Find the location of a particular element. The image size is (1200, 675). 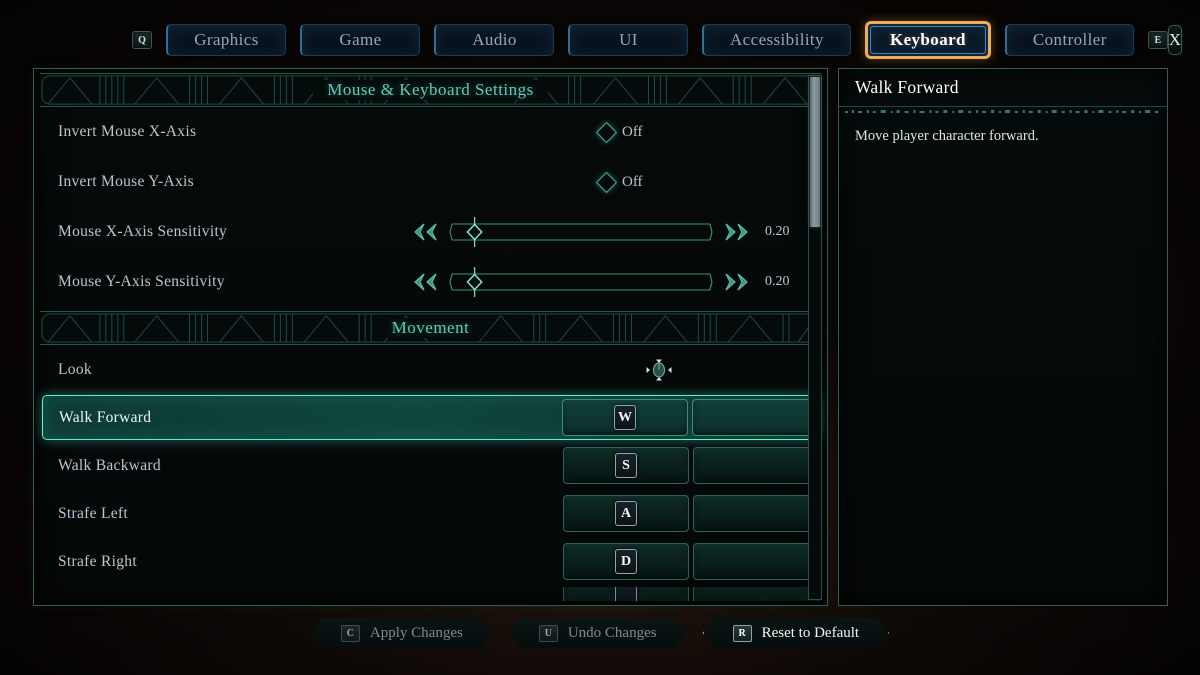

keybind-slot-primary: D is located at coordinates (626, 561).